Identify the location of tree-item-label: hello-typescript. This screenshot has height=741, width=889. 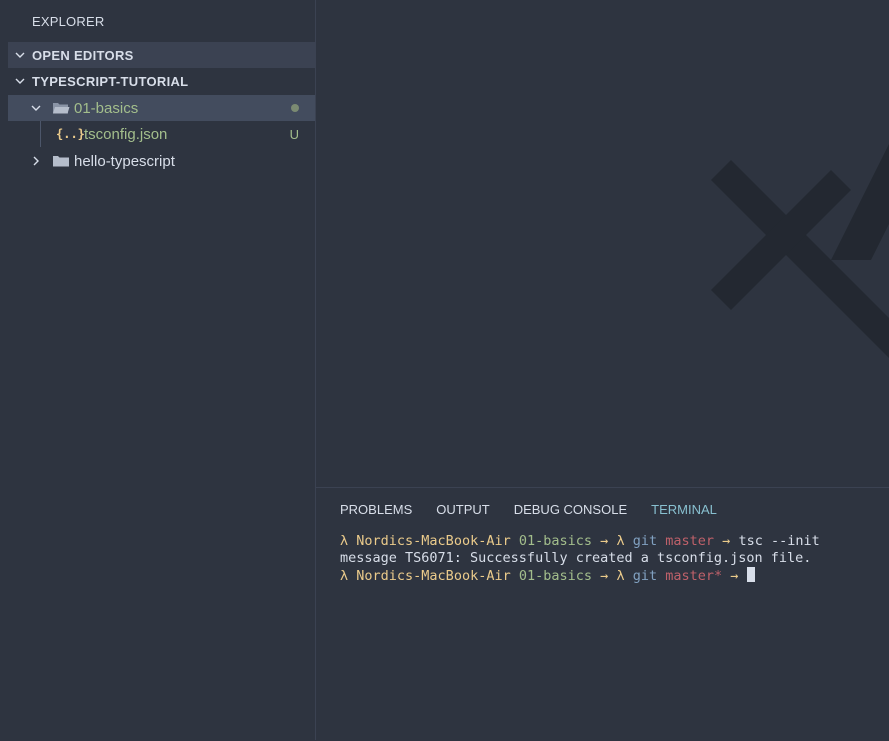
(124, 161).